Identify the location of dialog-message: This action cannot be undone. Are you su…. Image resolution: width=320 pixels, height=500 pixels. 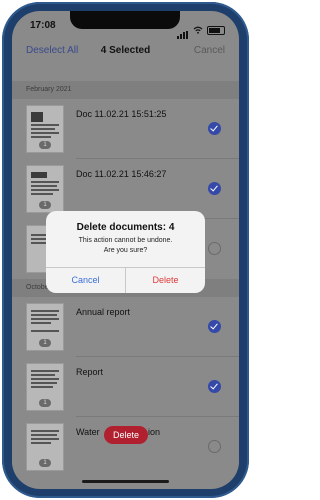
(125, 246).